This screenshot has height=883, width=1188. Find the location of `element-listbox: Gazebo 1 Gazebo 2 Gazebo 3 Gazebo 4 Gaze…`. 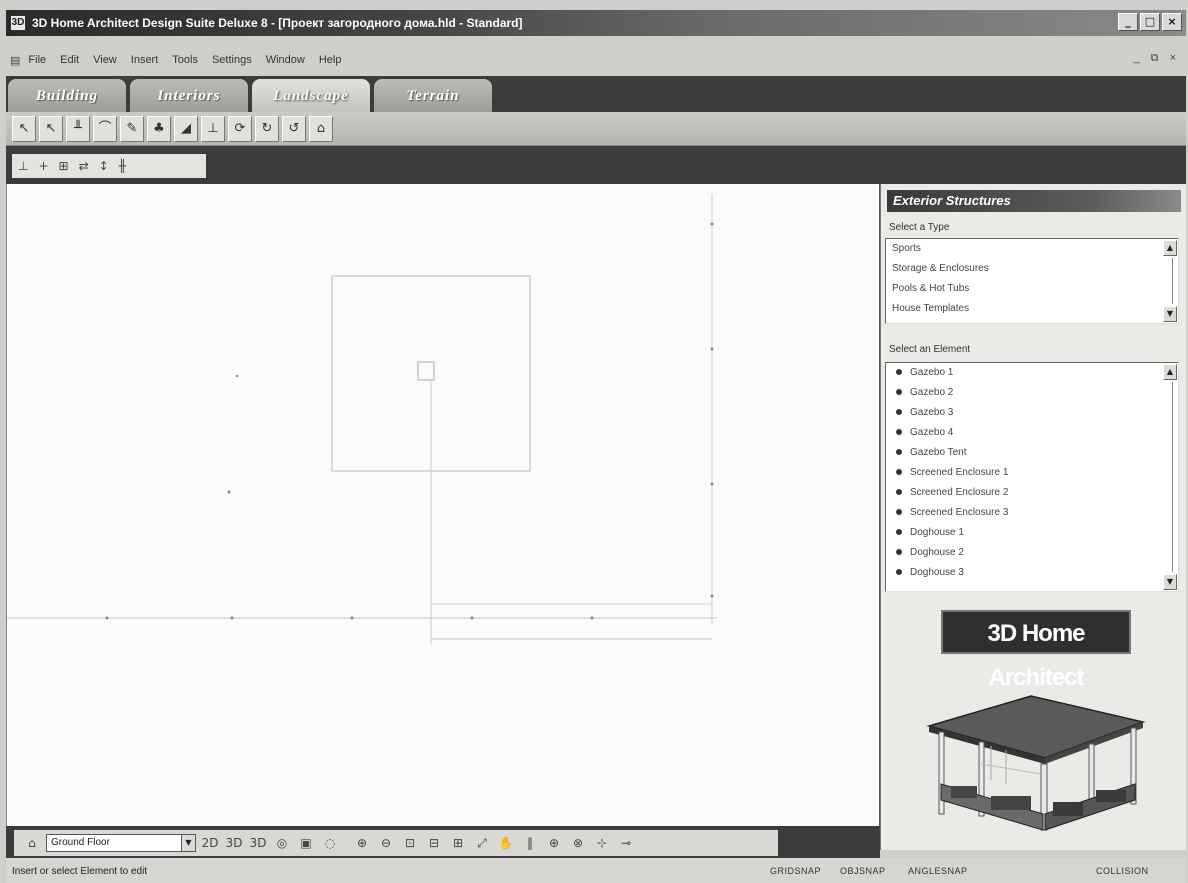

element-listbox: Gazebo 1 Gazebo 2 Gazebo 3 Gazebo 4 Gaze… is located at coordinates (1032, 477).